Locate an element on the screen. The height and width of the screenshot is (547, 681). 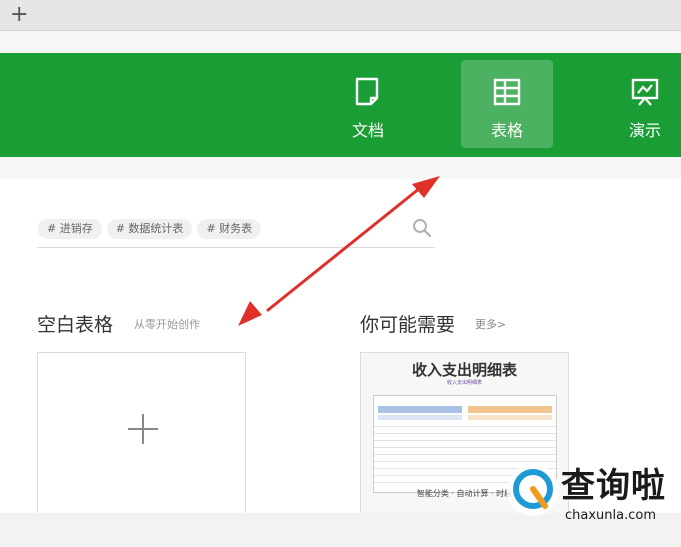
arrow-head-top is located at coordinates (426, 187).